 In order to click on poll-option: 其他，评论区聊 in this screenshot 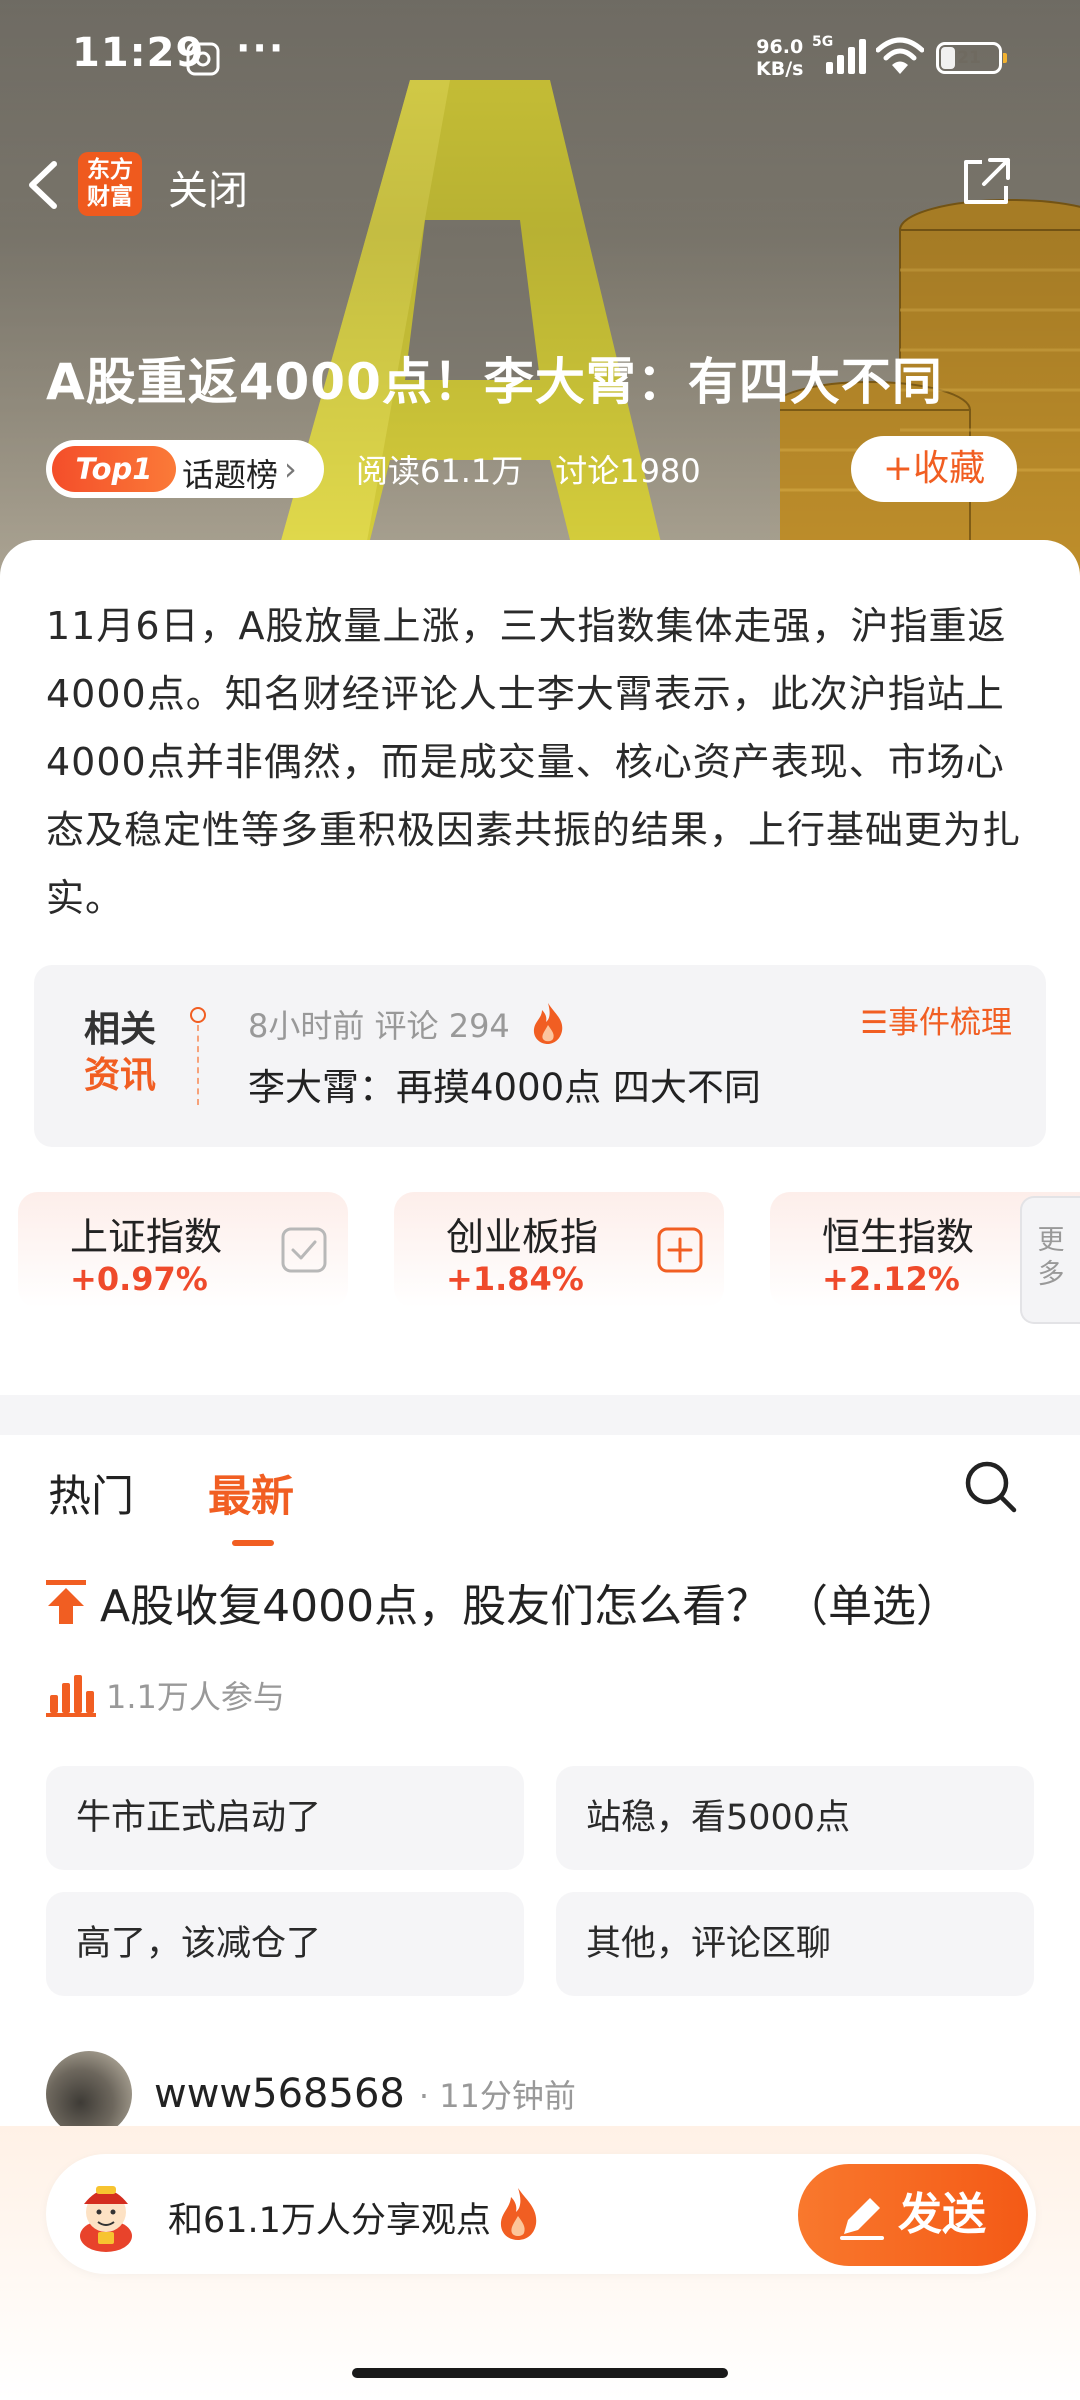, I will do `click(795, 1944)`.